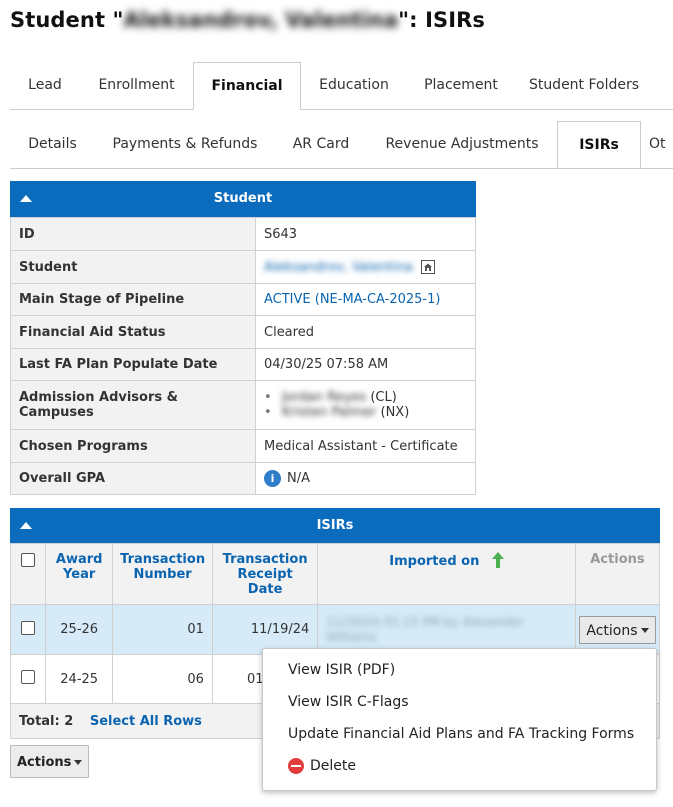  Describe the element at coordinates (67, 20) in the screenshot. I see `title-prefix: Student "` at that location.